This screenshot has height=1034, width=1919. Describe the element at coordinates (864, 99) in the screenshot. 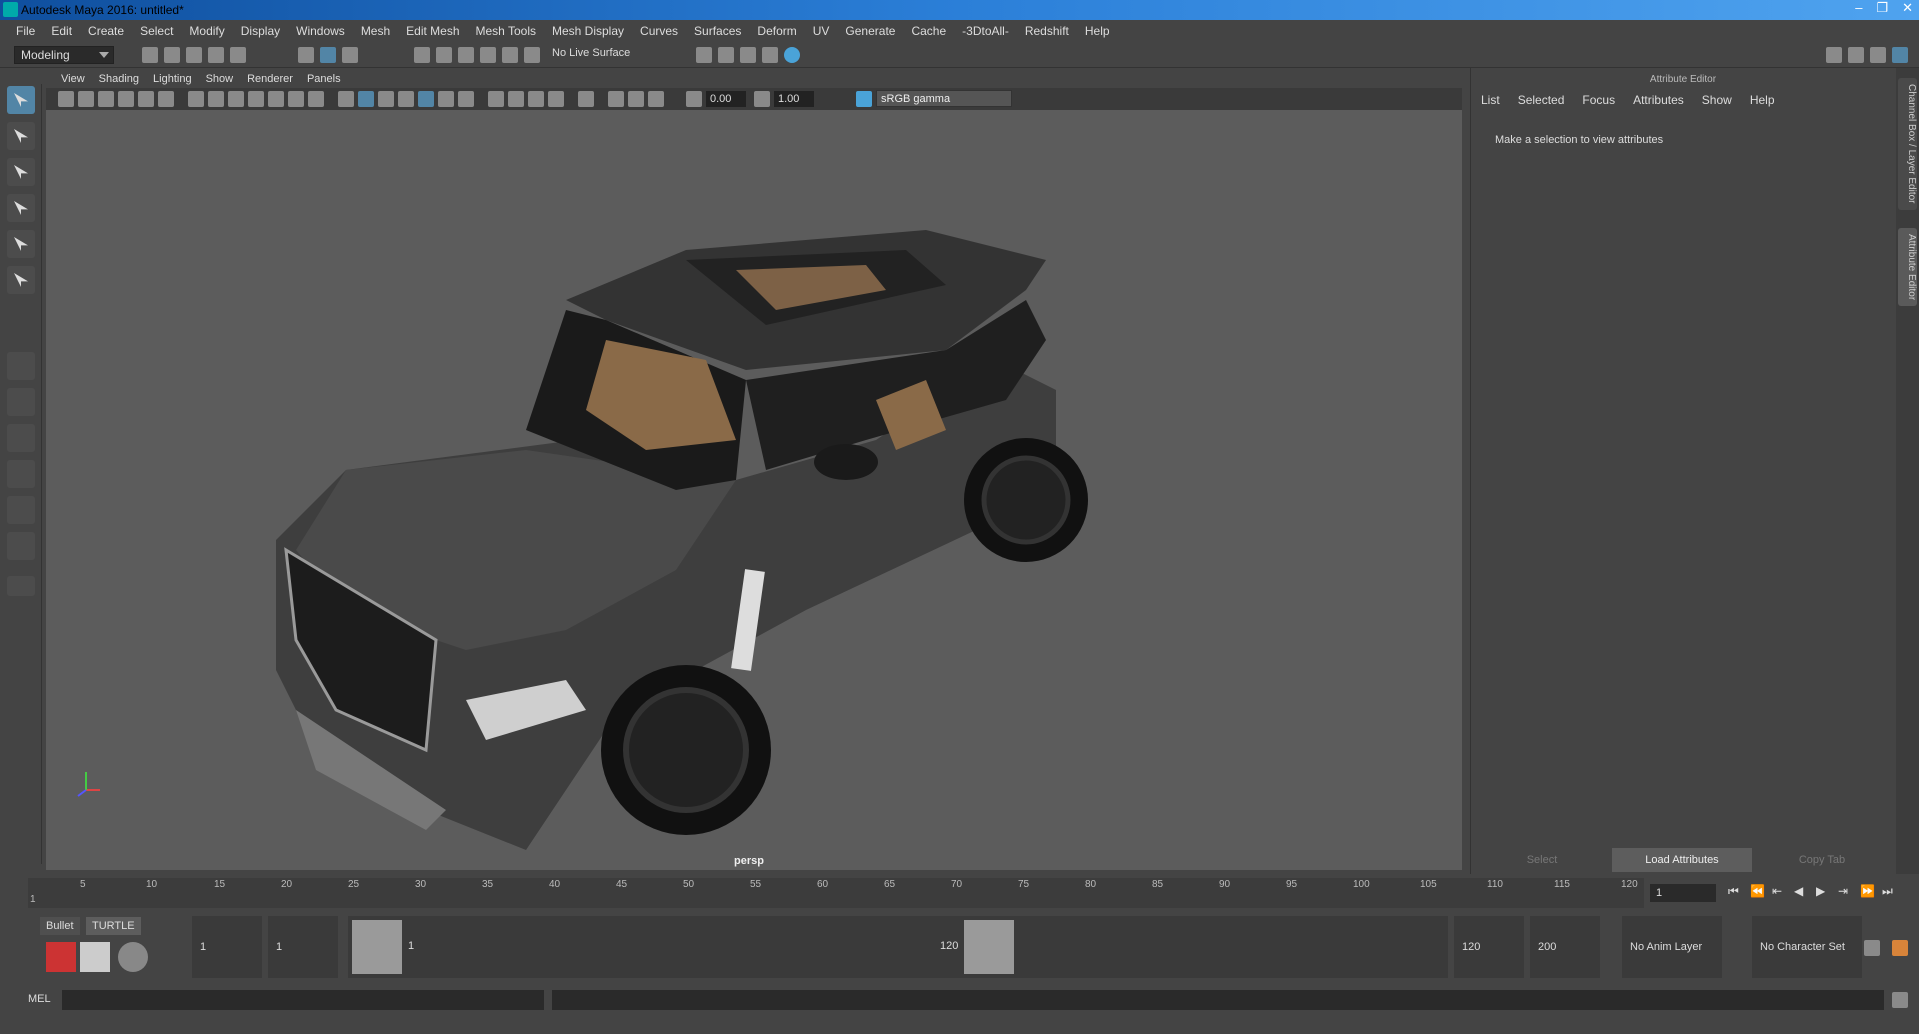

I see `color-management-icon` at that location.